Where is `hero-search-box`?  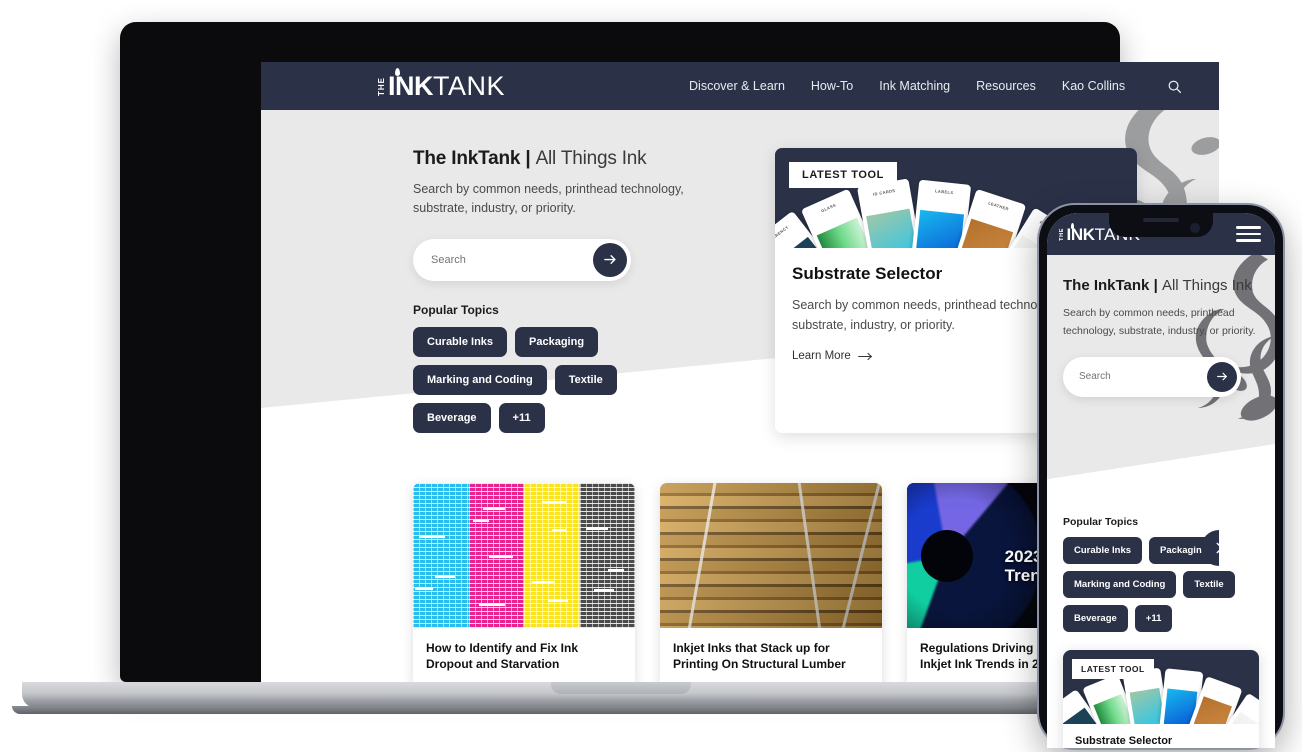 hero-search-box is located at coordinates (522, 259).